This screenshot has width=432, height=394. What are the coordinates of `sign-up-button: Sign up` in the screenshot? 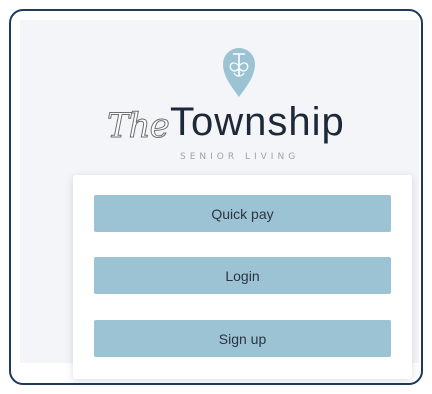 It's located at (242, 338).